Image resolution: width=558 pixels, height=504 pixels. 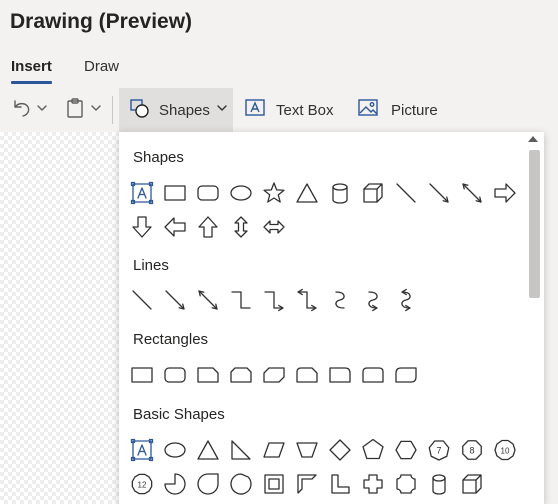 What do you see at coordinates (534, 318) in the screenshot?
I see `gallery-scrollbar` at bounding box center [534, 318].